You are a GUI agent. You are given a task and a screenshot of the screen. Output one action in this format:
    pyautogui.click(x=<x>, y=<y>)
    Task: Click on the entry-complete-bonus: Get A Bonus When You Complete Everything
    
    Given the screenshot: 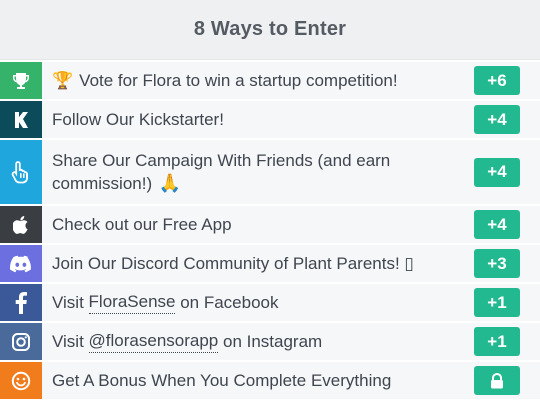 What is the action you would take?
    pyautogui.click(x=270, y=380)
    